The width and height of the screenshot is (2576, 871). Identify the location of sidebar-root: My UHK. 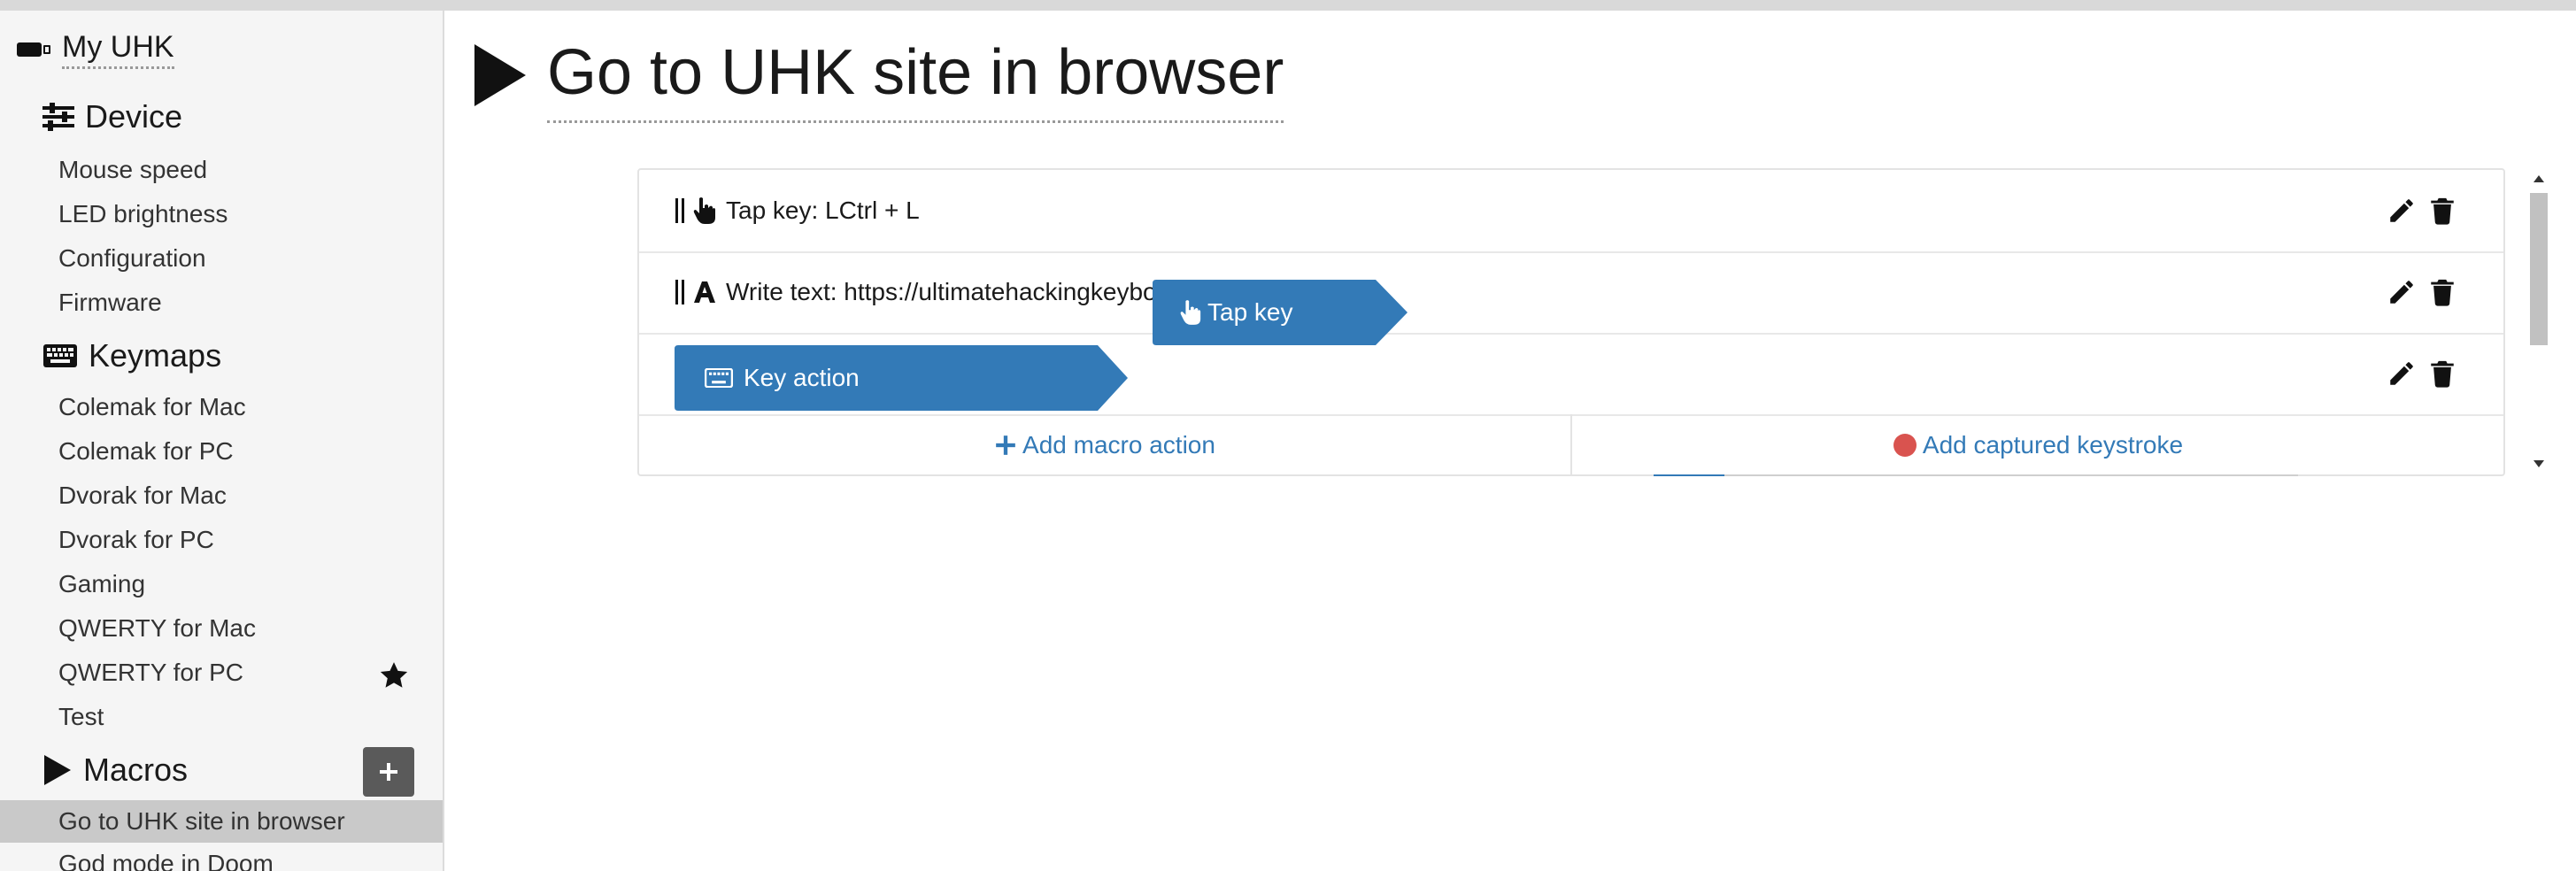
(95, 49).